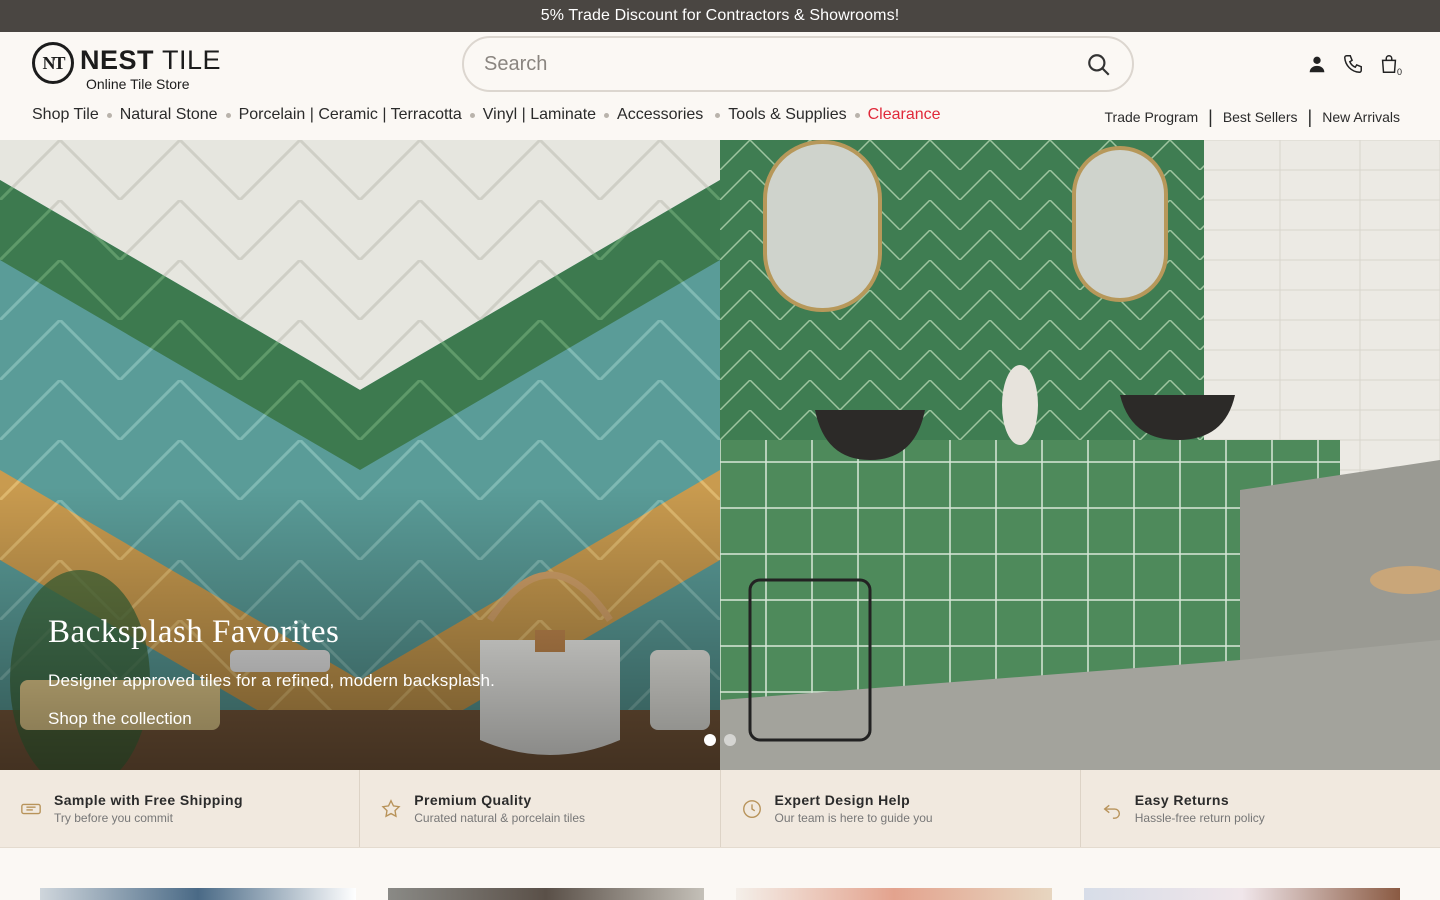 Image resolution: width=1440 pixels, height=900 pixels. Describe the element at coordinates (1260, 117) in the screenshot. I see `link-best-sellers: Best Sellers` at that location.